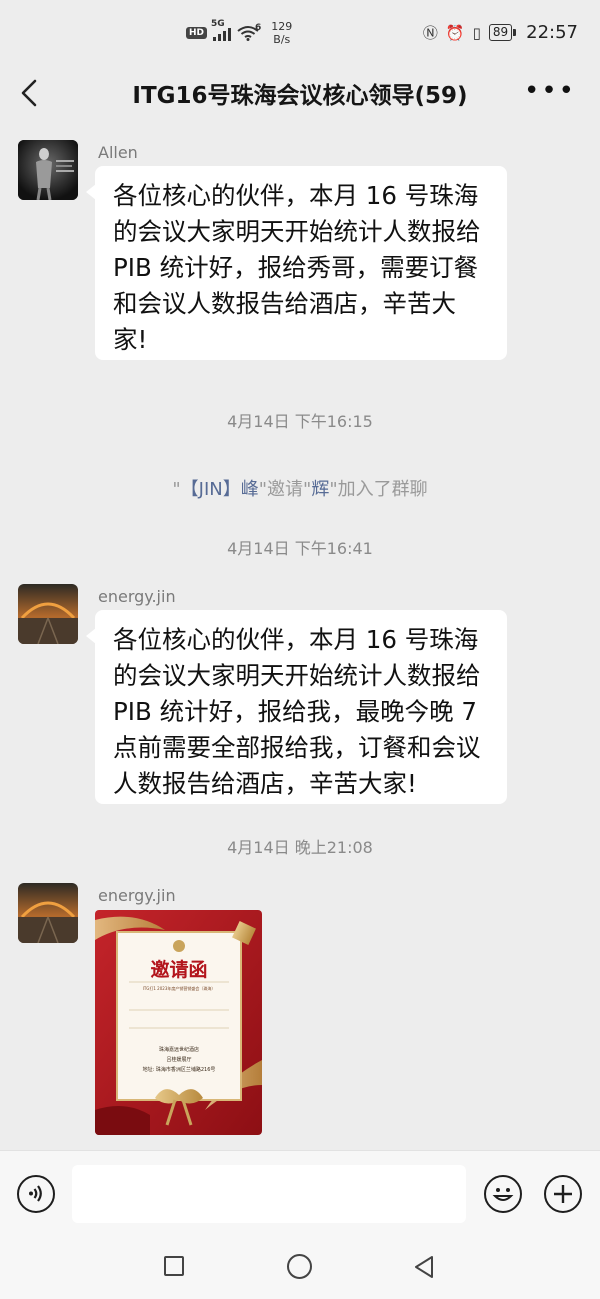  What do you see at coordinates (285, 489) in the screenshot?
I see `system-invite-text: "邀请"` at bounding box center [285, 489].